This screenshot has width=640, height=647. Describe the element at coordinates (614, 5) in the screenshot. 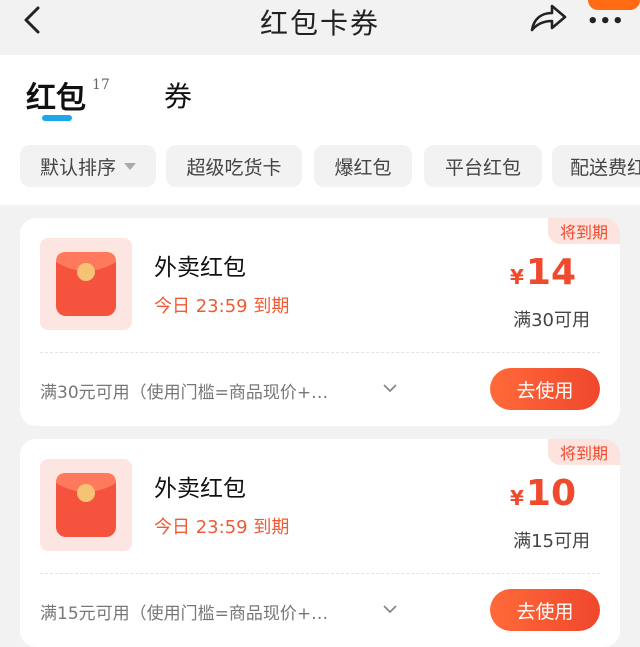

I see `notification-badge` at that location.